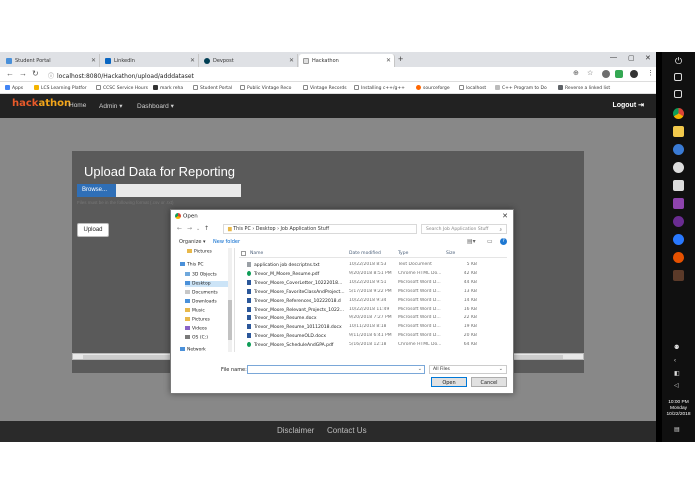  Describe the element at coordinates (678, 409) in the screenshot. I see `taskbar-clock: 10:00 PM Monday 10/22/2018` at that location.